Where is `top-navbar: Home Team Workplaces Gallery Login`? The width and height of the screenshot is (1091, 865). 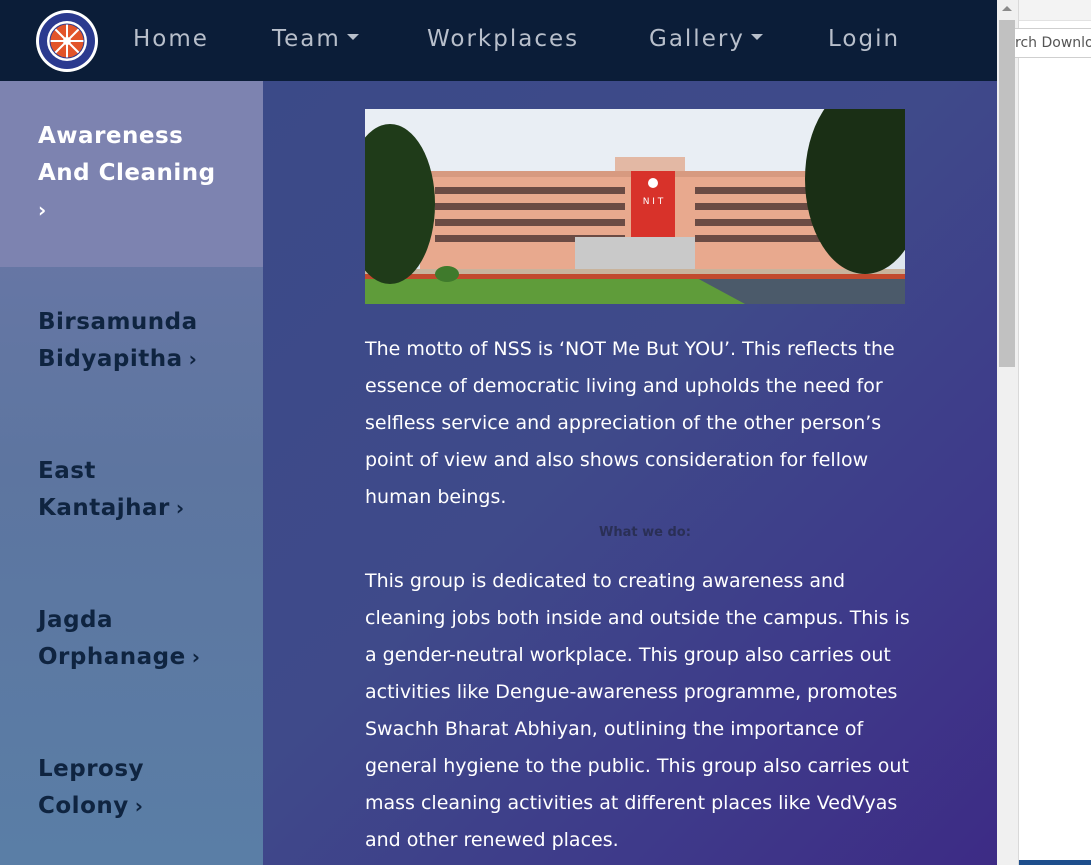
top-navbar: Home Team Workplaces Gallery Login is located at coordinates (498, 40).